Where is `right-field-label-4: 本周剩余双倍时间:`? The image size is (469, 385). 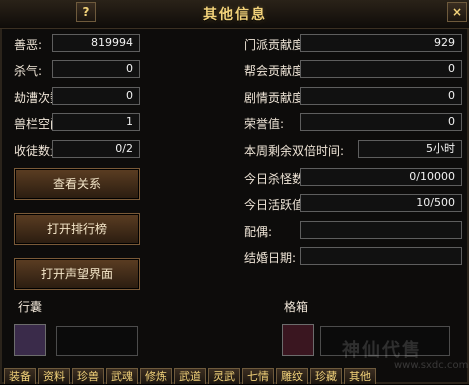
right-field-label-4: 本周剩余双倍时间: is located at coordinates (294, 151).